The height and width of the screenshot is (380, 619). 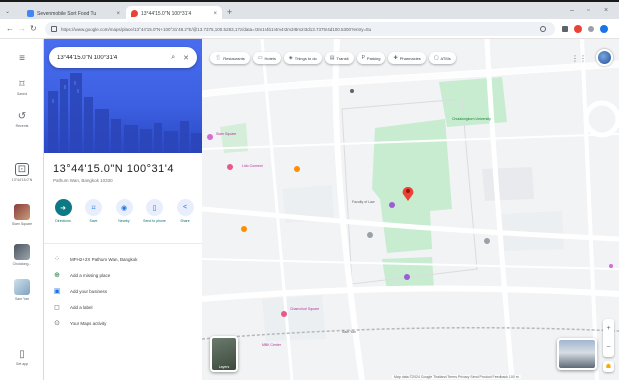 What do you see at coordinates (22, 224) in the screenshot?
I see `rail-label: Siam Square` at bounding box center [22, 224].